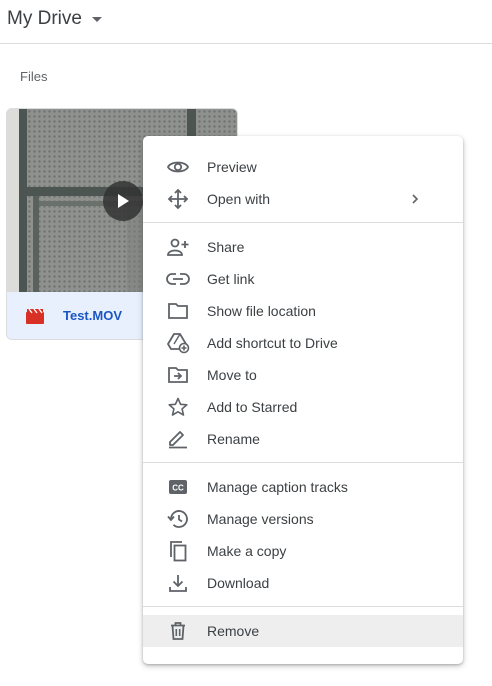 Image resolution: width=492 pixels, height=686 pixels. Describe the element at coordinates (303, 199) in the screenshot. I see `menu-item-open-with: Open with` at that location.